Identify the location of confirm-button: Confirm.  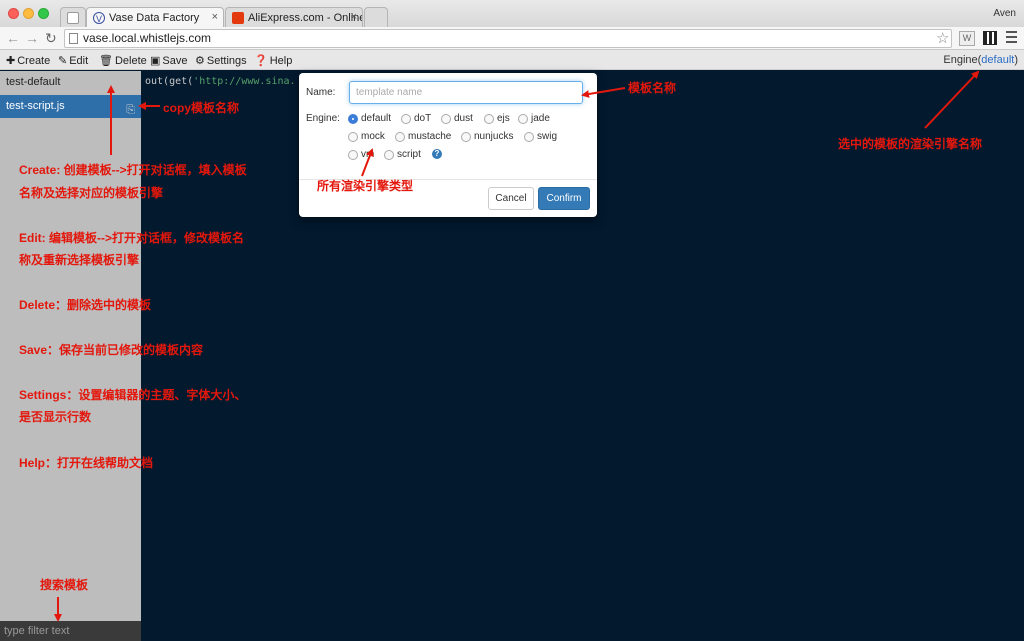
(564, 198).